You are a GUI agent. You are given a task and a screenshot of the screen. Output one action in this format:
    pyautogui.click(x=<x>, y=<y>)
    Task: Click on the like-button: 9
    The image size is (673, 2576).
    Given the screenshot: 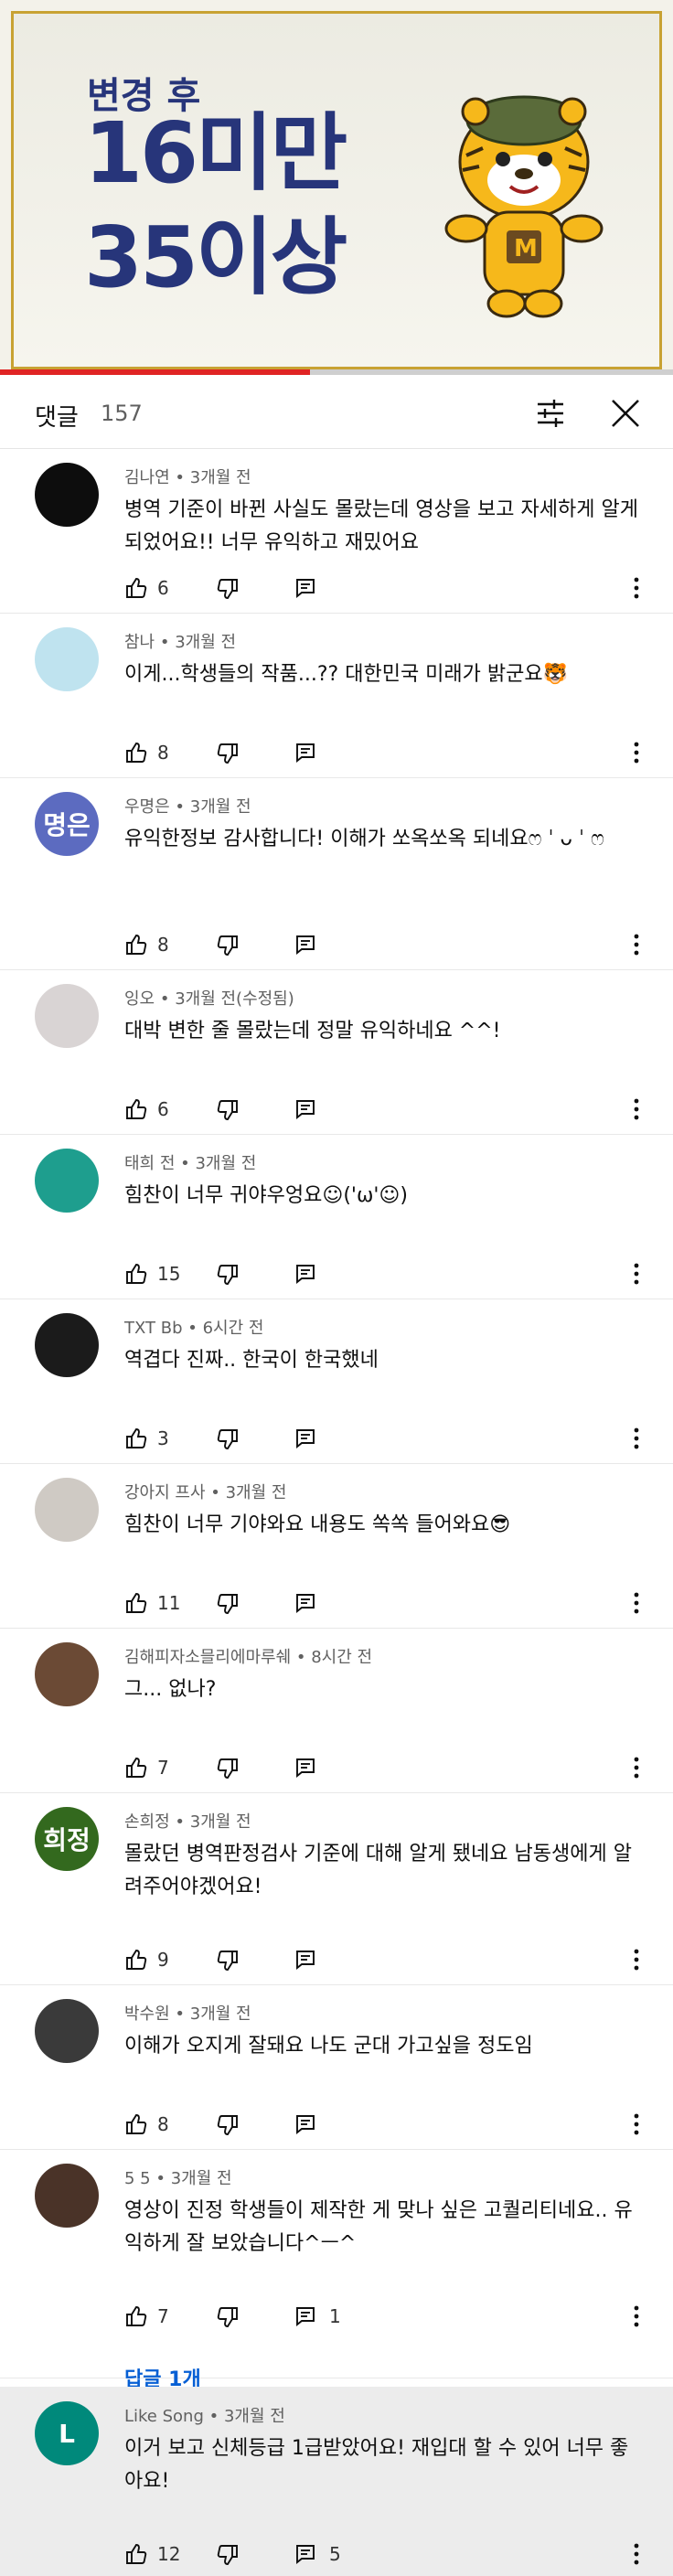 What is the action you would take?
    pyautogui.click(x=146, y=1960)
    